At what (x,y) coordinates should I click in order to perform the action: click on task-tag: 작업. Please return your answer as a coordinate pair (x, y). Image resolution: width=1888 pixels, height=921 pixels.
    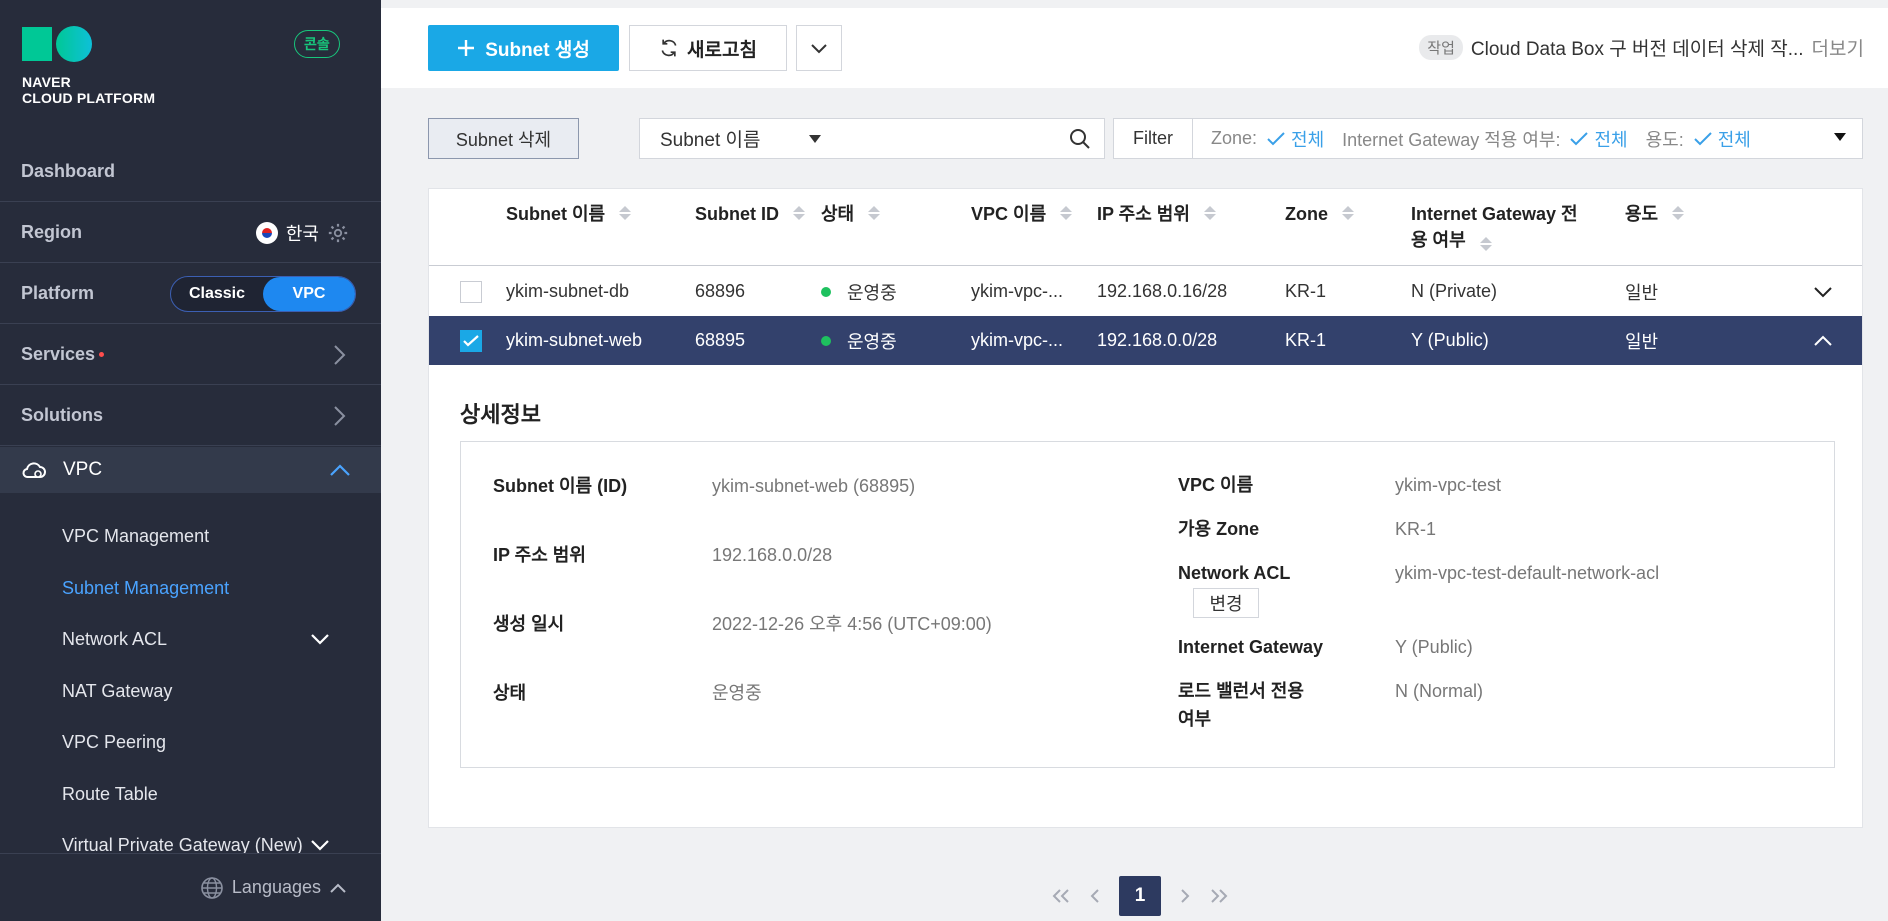
    Looking at the image, I should click on (1441, 47).